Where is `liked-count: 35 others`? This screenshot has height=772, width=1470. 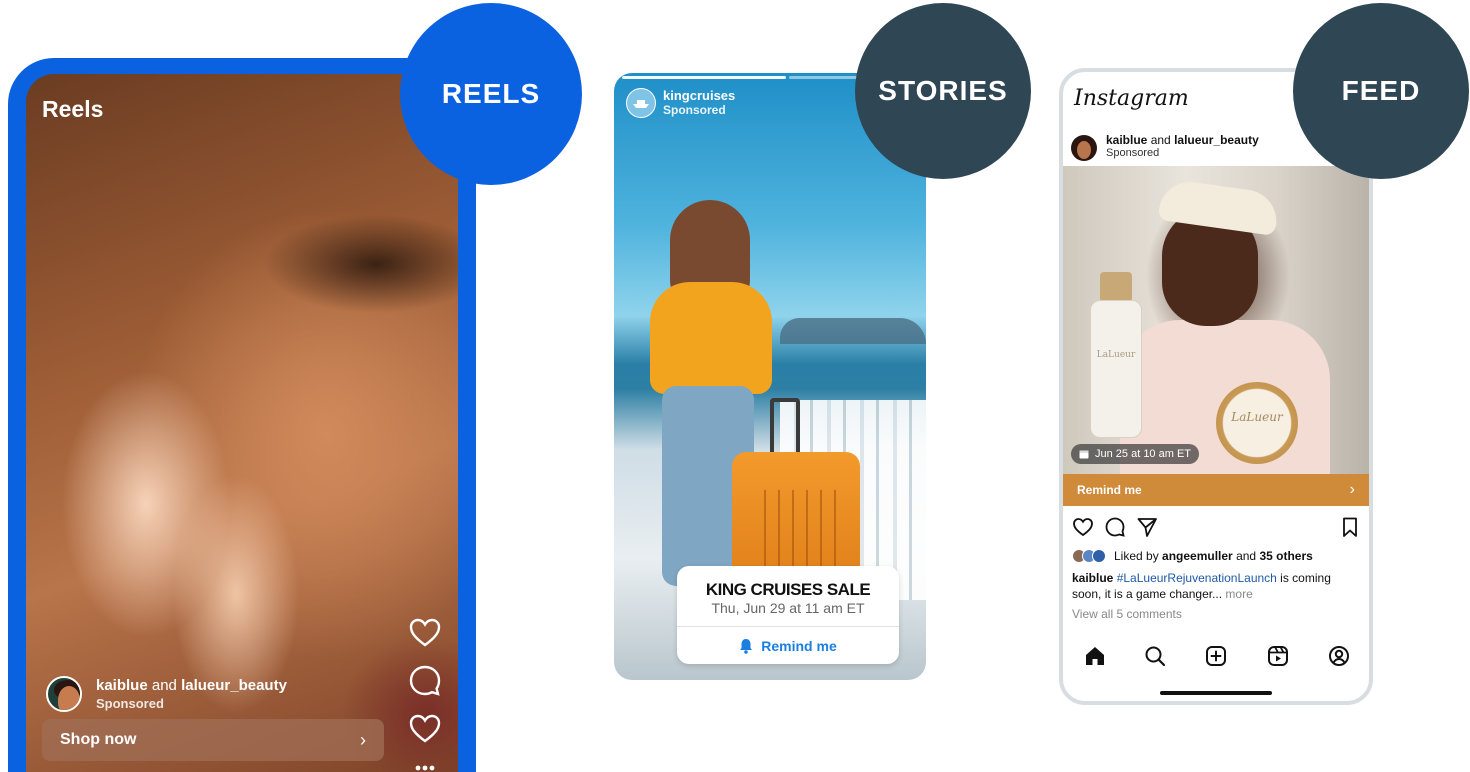
liked-count: 35 others is located at coordinates (1285, 556).